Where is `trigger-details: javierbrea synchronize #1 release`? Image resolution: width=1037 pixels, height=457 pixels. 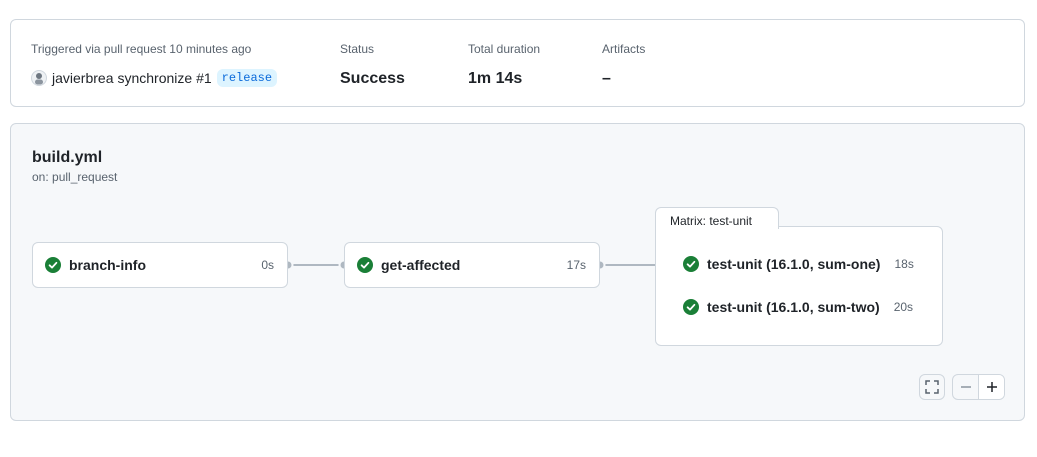 trigger-details: javierbrea synchronize #1 release is located at coordinates (154, 78).